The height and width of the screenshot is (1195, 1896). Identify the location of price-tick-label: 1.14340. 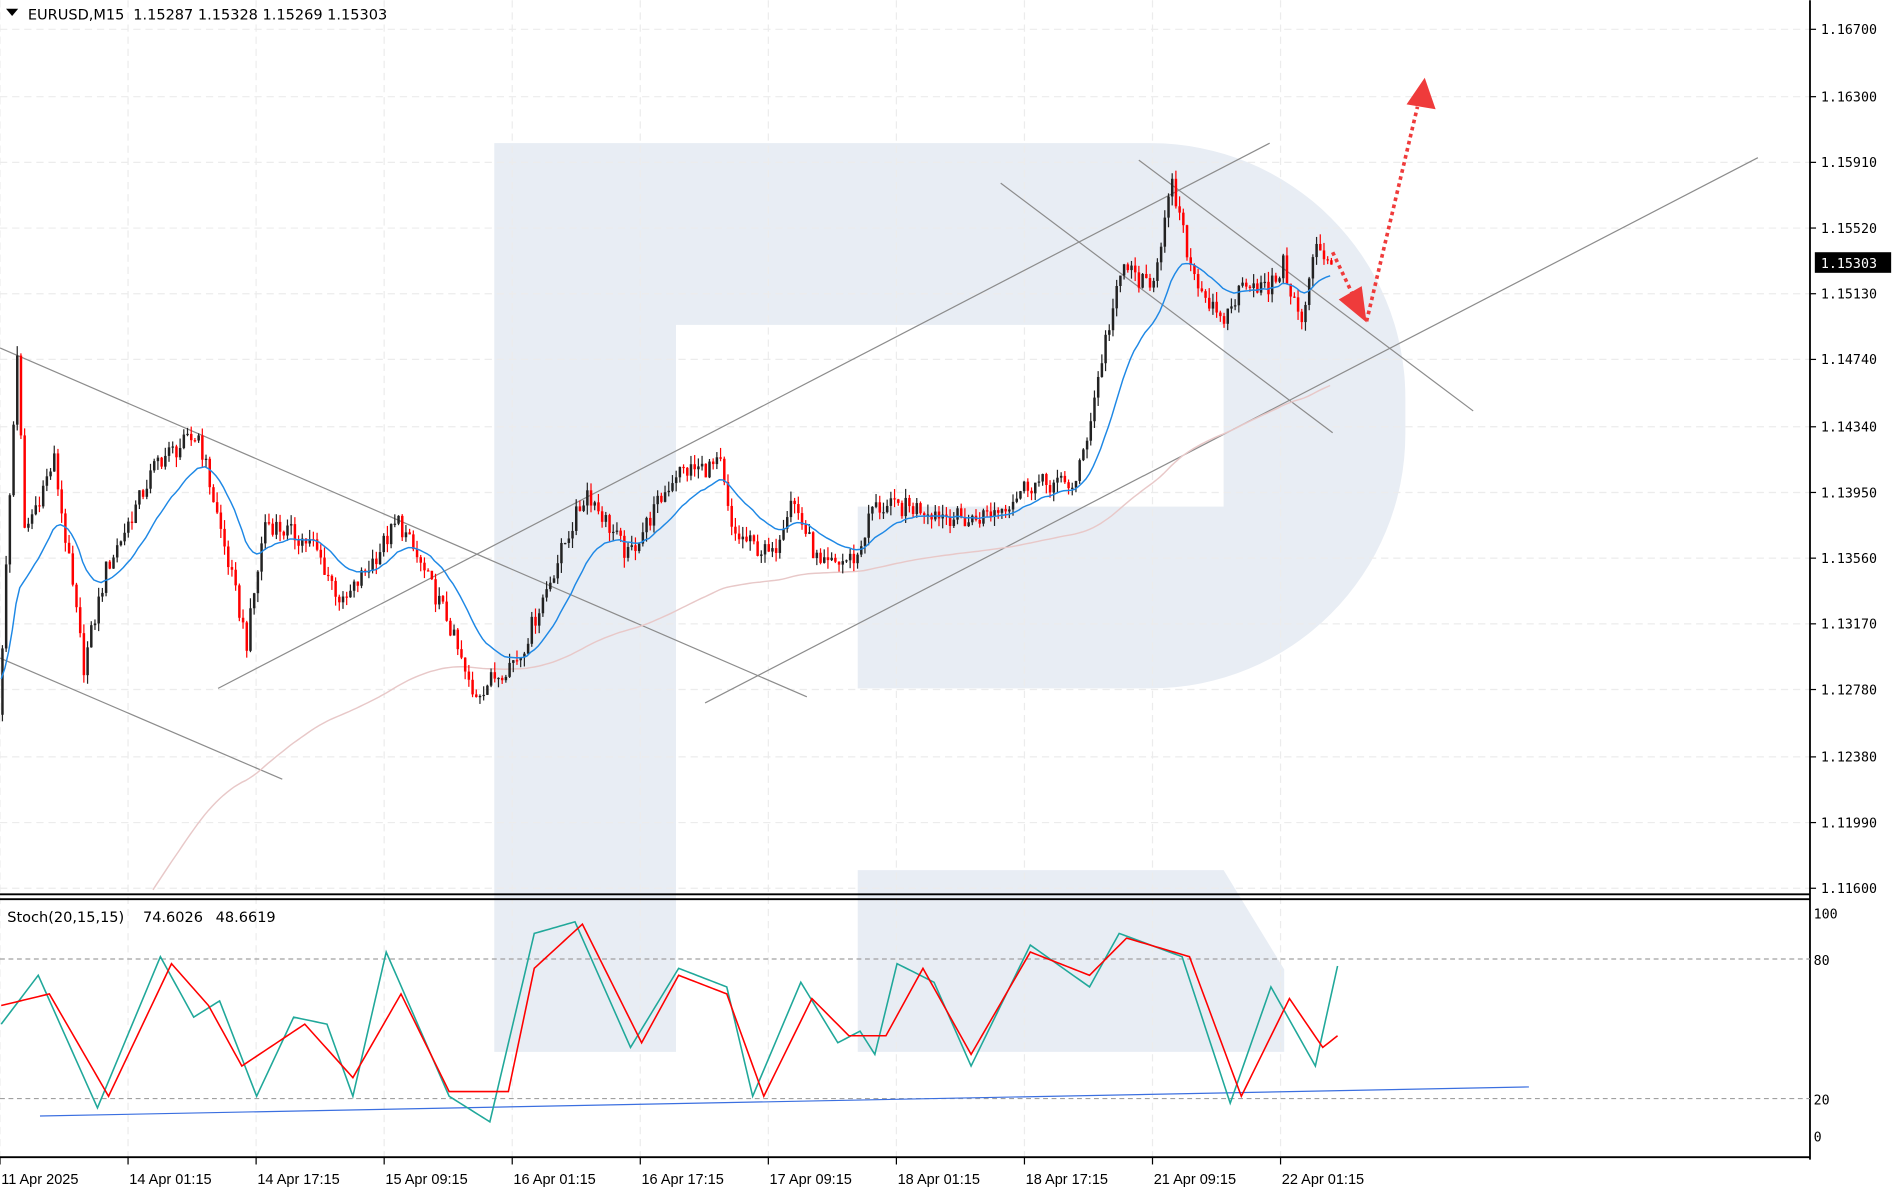
(1849, 428).